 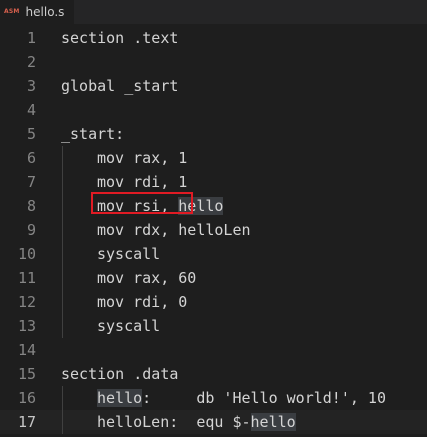 I want to click on line-number: 5, so click(x=31, y=134).